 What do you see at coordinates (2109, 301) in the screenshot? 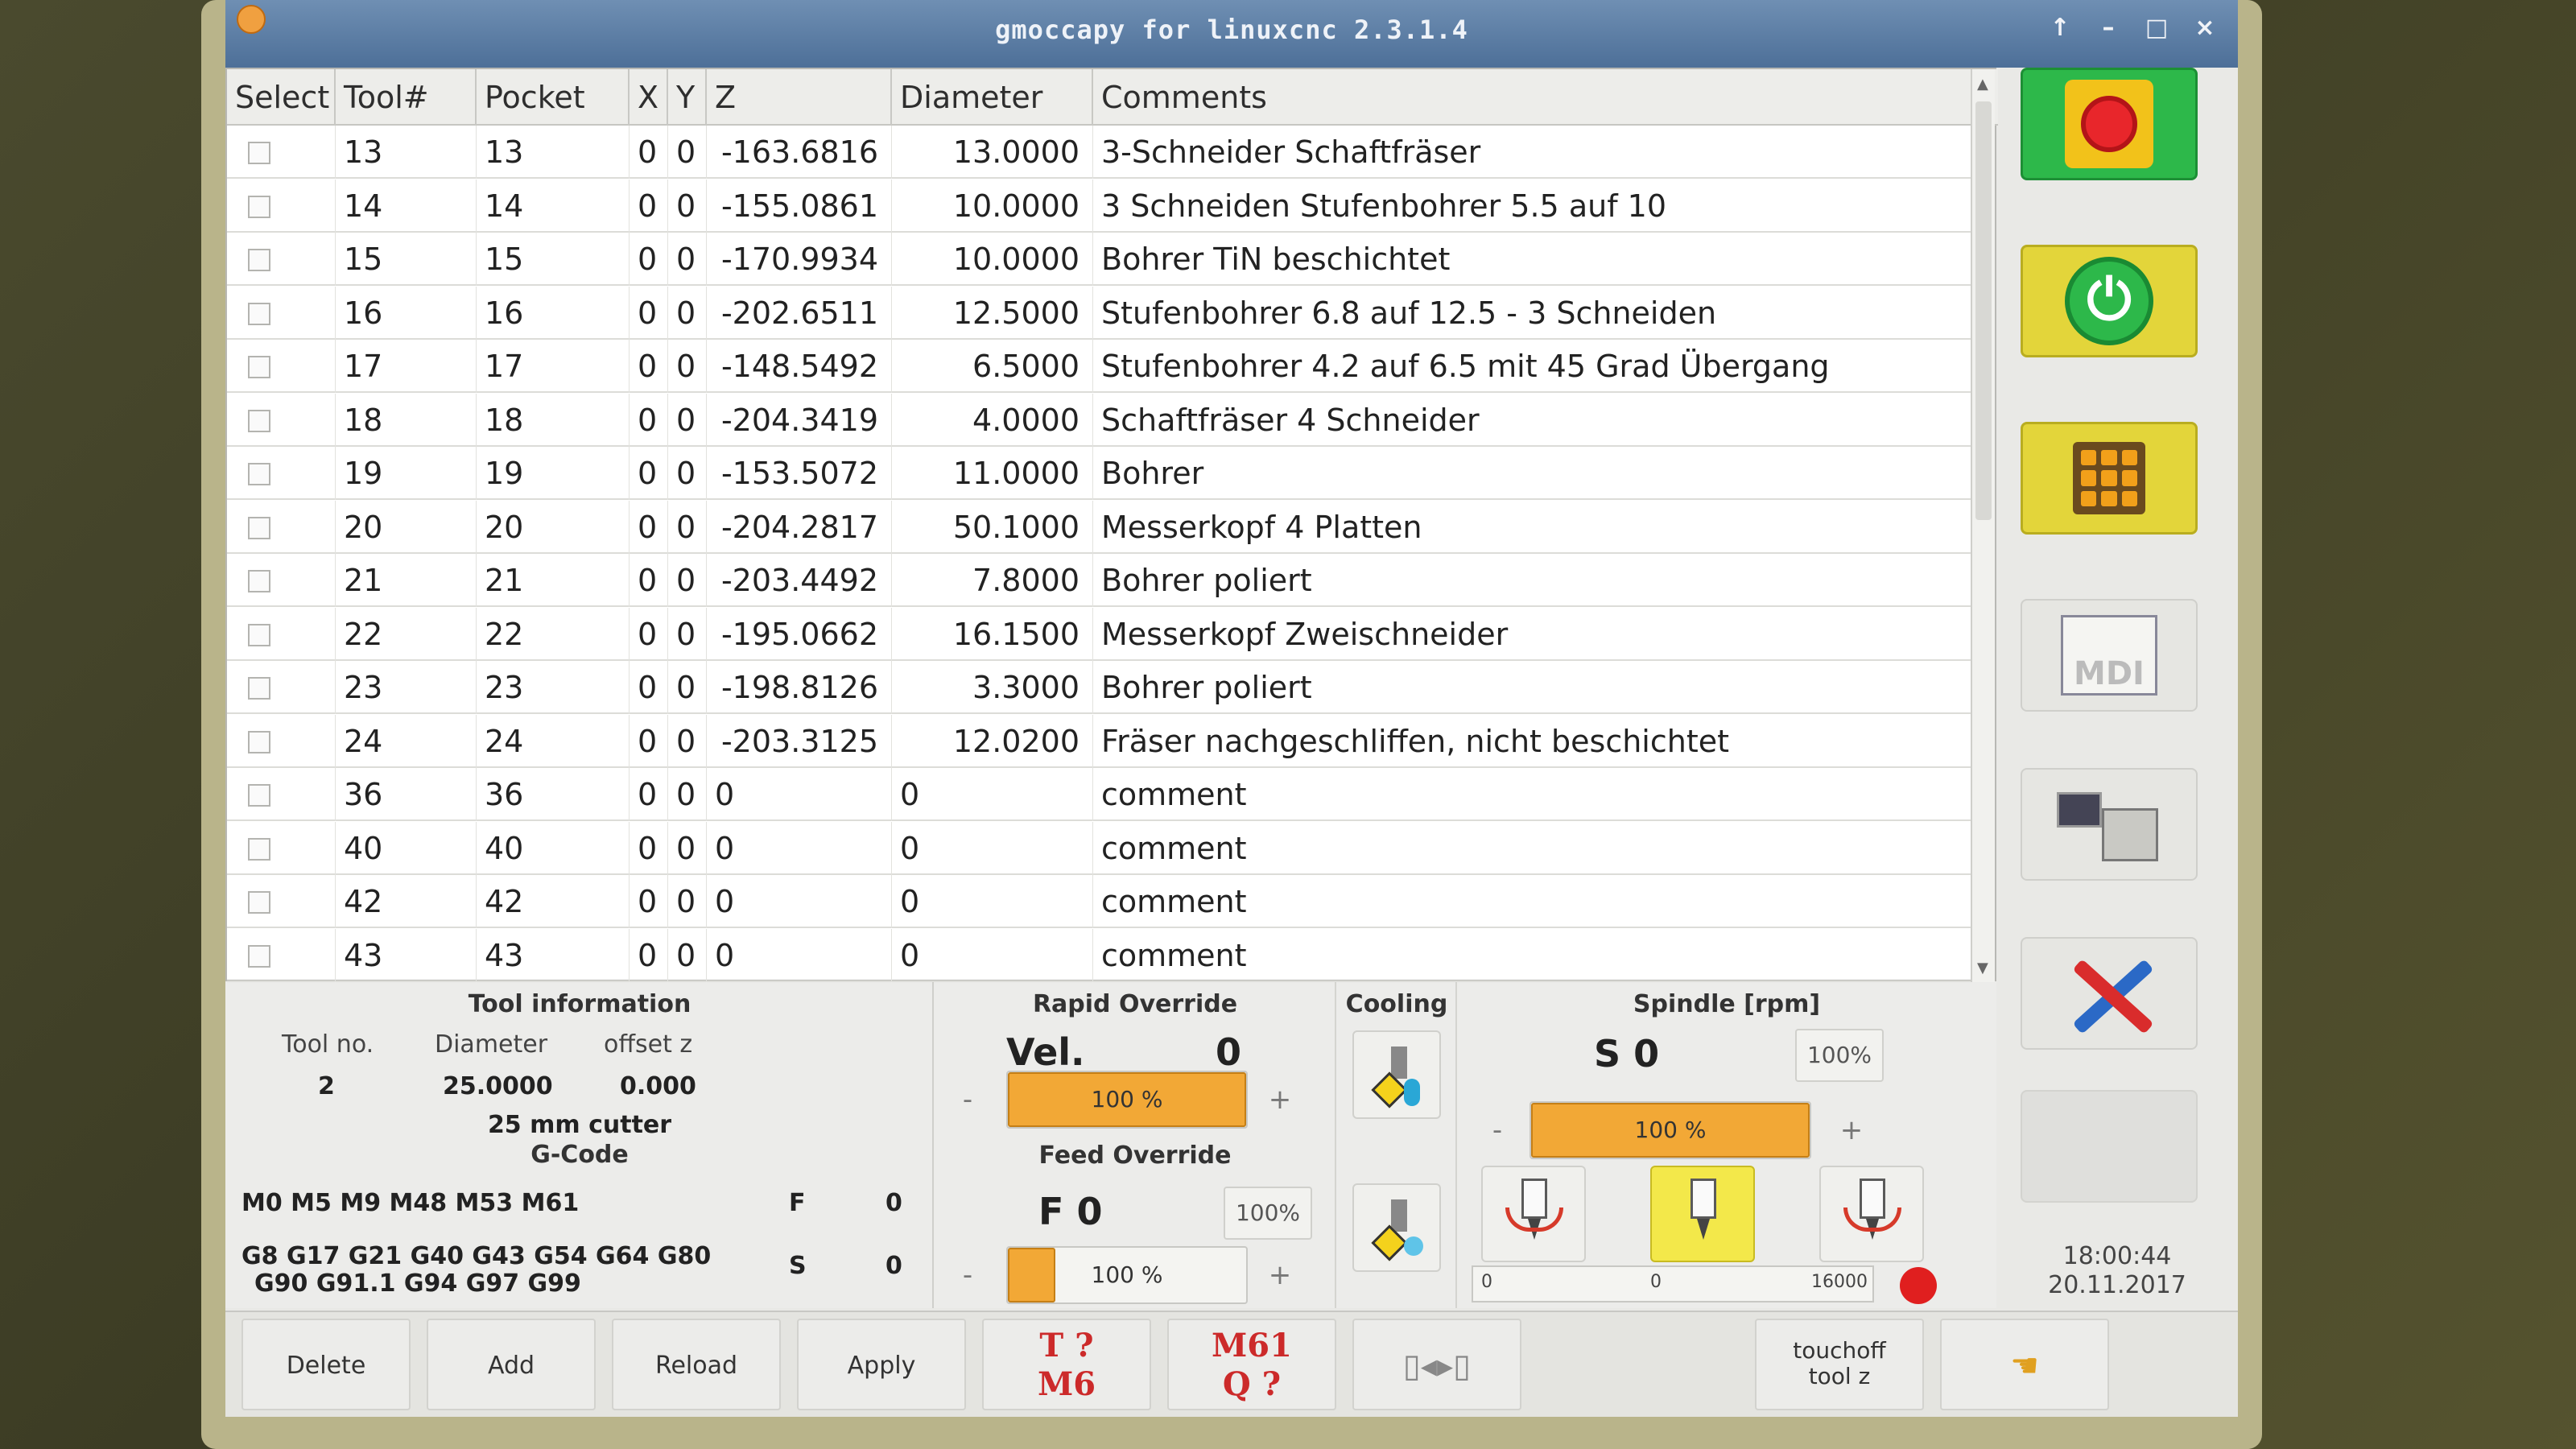
I see `machine-power-button: ⏻` at bounding box center [2109, 301].